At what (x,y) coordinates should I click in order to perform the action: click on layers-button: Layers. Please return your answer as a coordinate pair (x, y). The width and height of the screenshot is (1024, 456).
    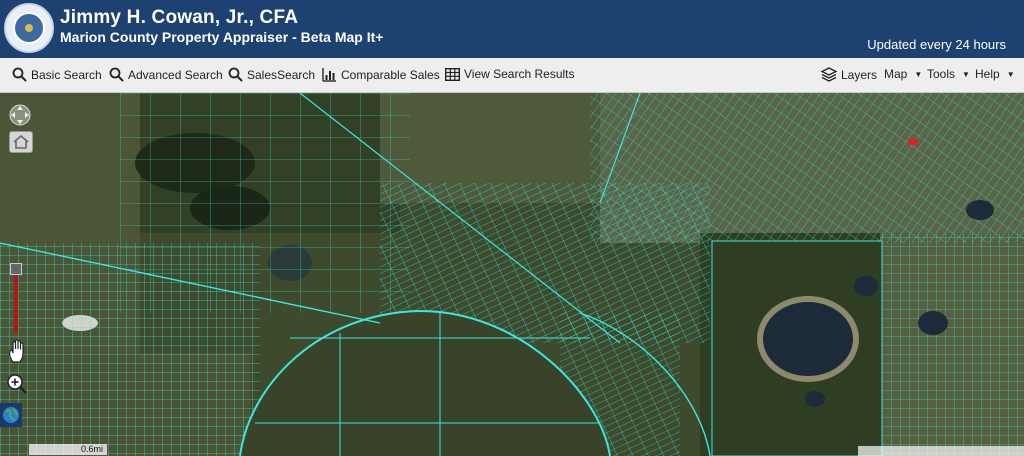
    Looking at the image, I should click on (849, 74).